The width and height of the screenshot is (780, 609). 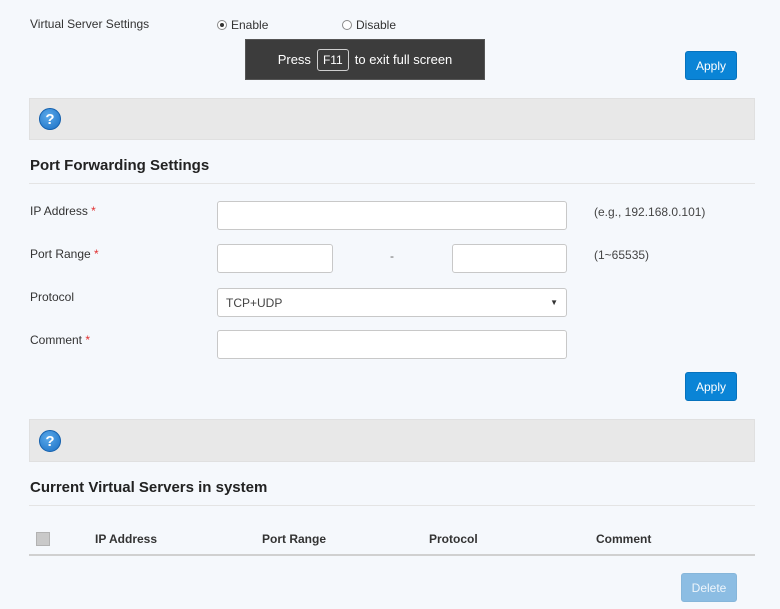 What do you see at coordinates (347, 25) in the screenshot?
I see `disable-radio-icon` at bounding box center [347, 25].